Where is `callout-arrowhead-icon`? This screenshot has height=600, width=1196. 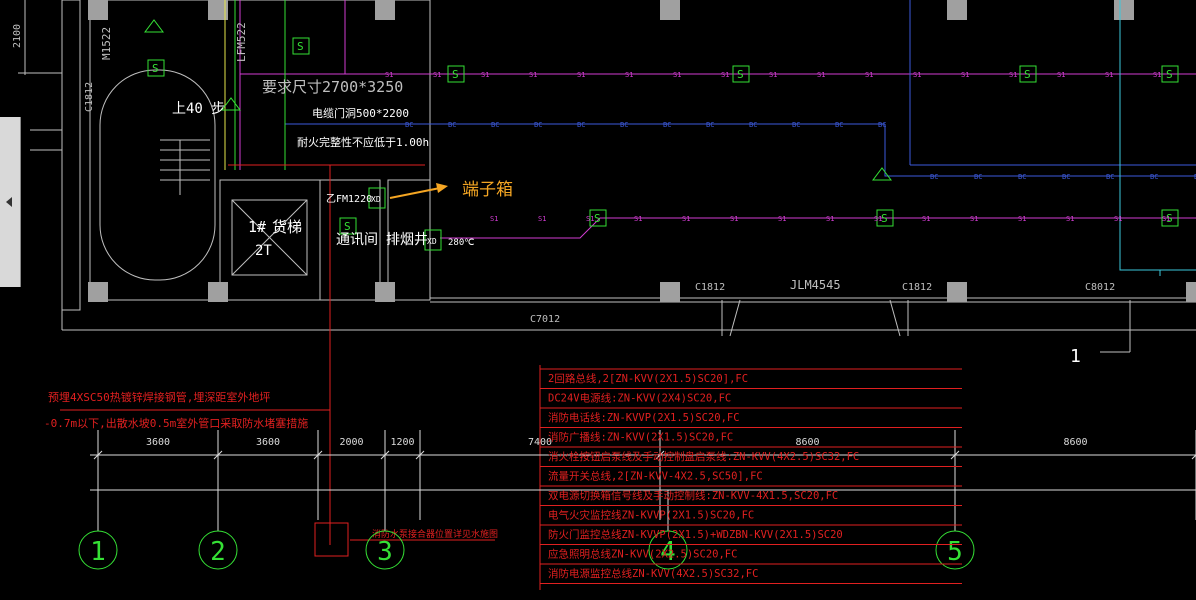 callout-arrowhead-icon is located at coordinates (442, 188).